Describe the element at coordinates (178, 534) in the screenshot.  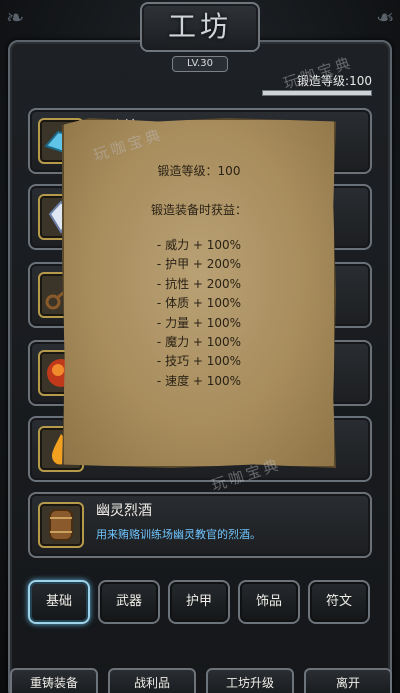
I see `item-description: 用来贿赂训练场幽灵教官的烈酒。` at that location.